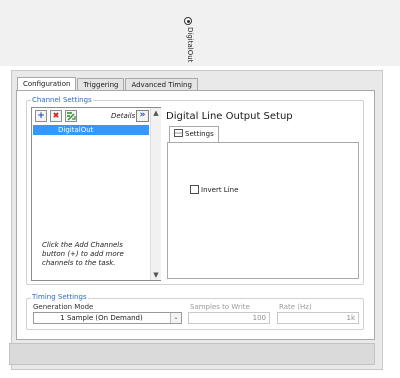 The height and width of the screenshot is (378, 400). I want to click on samples-to-write-field: 100, so click(229, 318).